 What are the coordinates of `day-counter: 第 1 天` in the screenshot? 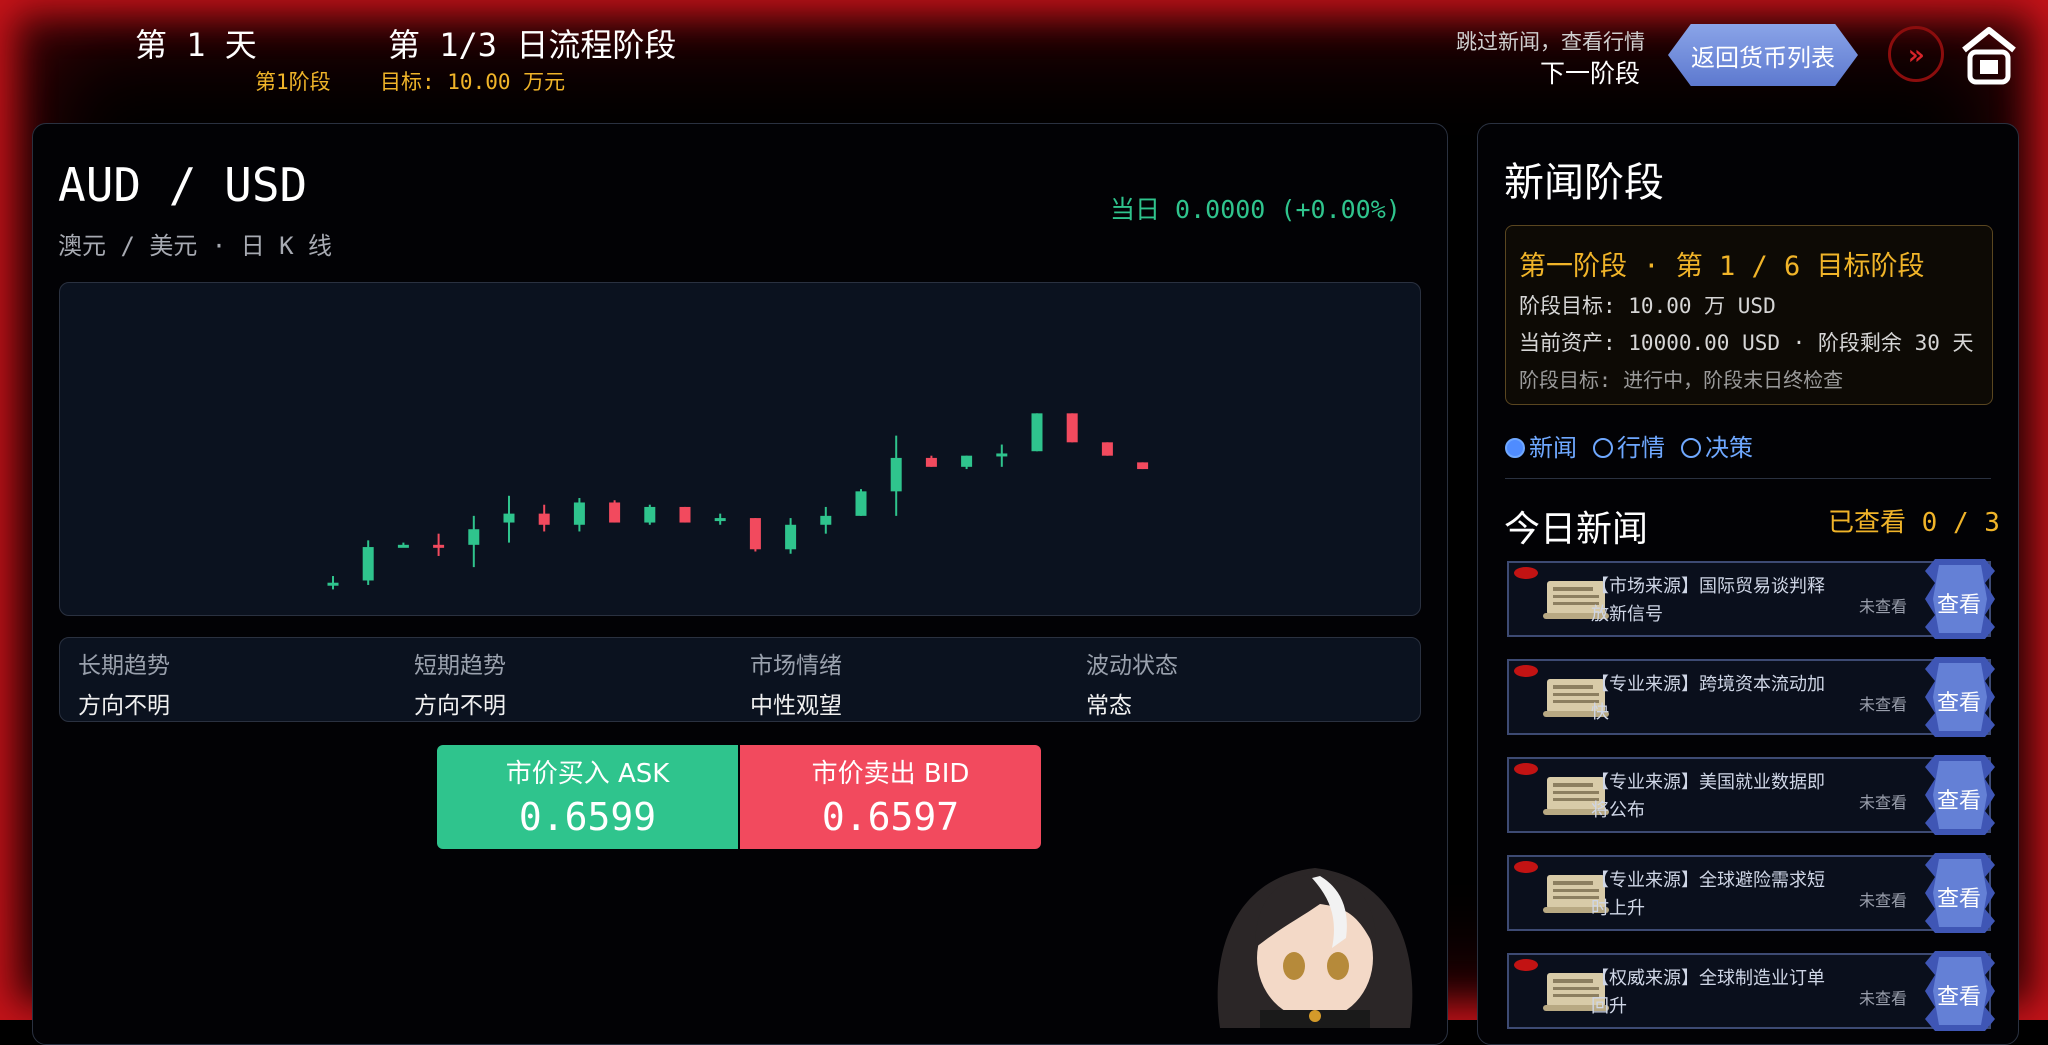 It's located at (196, 45).